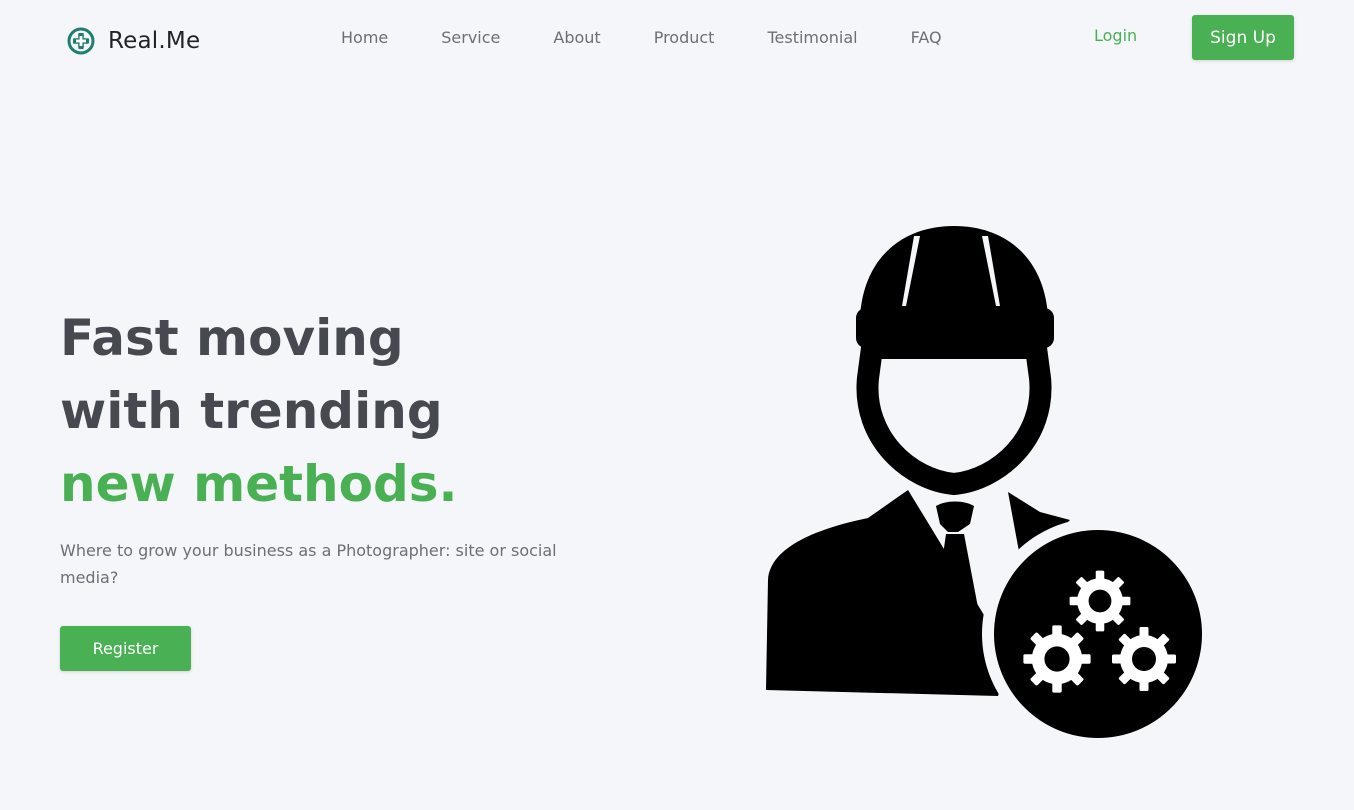 Image resolution: width=1354 pixels, height=810 pixels. I want to click on register-button: Register, so click(125, 648).